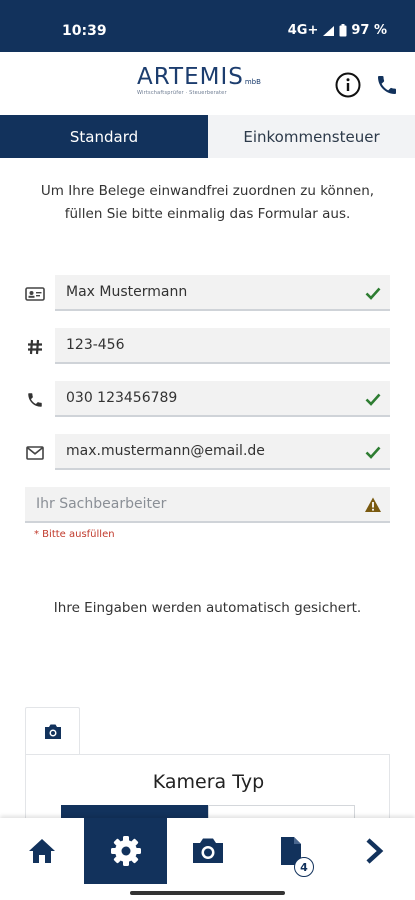 The image size is (415, 900). Describe the element at coordinates (207, 893) in the screenshot. I see `home-indicator` at that location.